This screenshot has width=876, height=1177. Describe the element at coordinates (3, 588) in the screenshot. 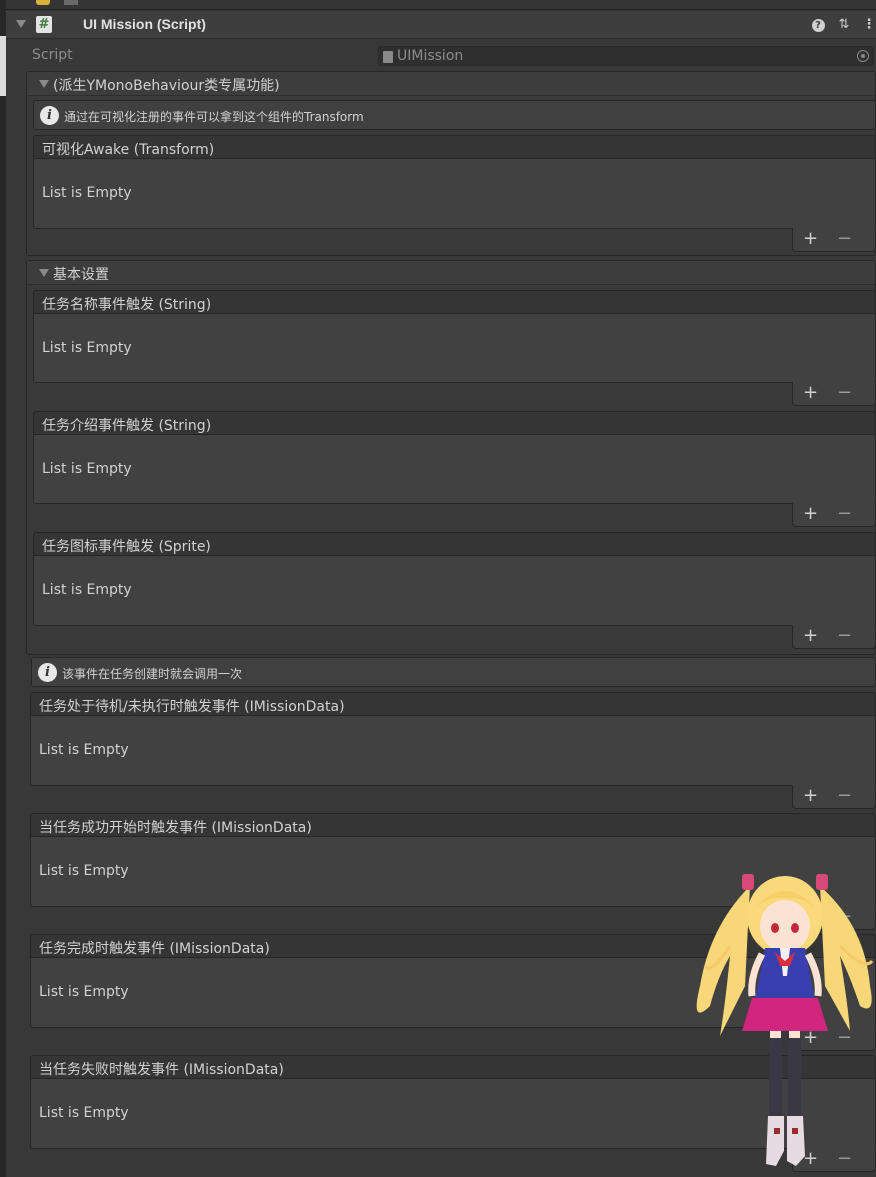

I see `left-panel-edge` at that location.